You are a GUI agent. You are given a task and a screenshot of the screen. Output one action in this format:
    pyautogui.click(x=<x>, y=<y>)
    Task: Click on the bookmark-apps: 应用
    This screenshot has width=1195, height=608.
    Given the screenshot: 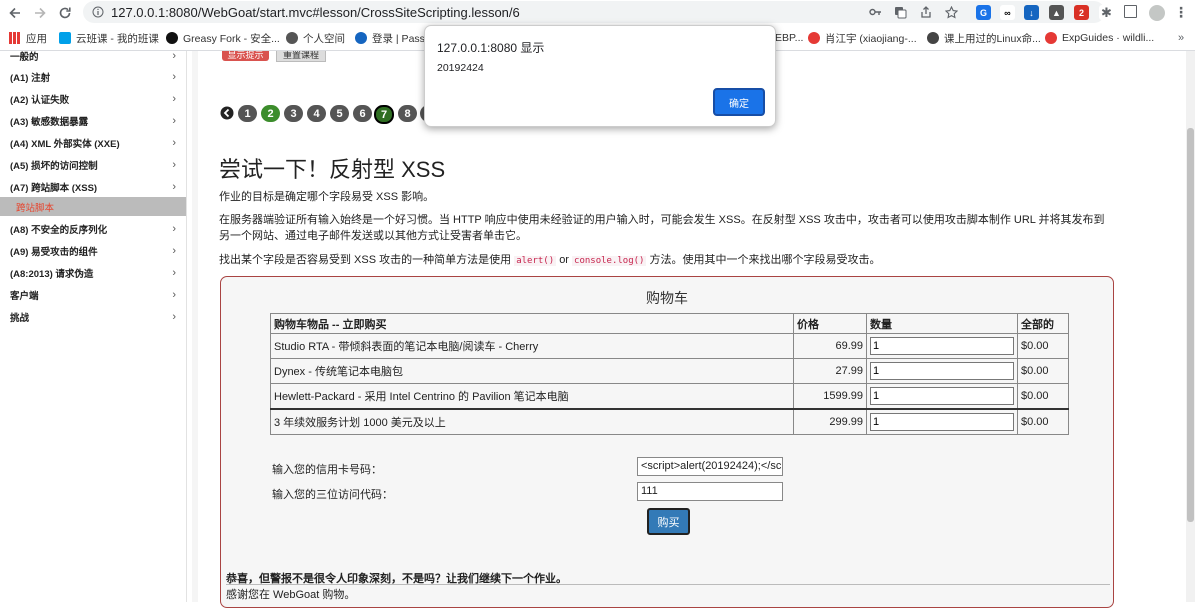 What is the action you would take?
    pyautogui.click(x=28, y=38)
    